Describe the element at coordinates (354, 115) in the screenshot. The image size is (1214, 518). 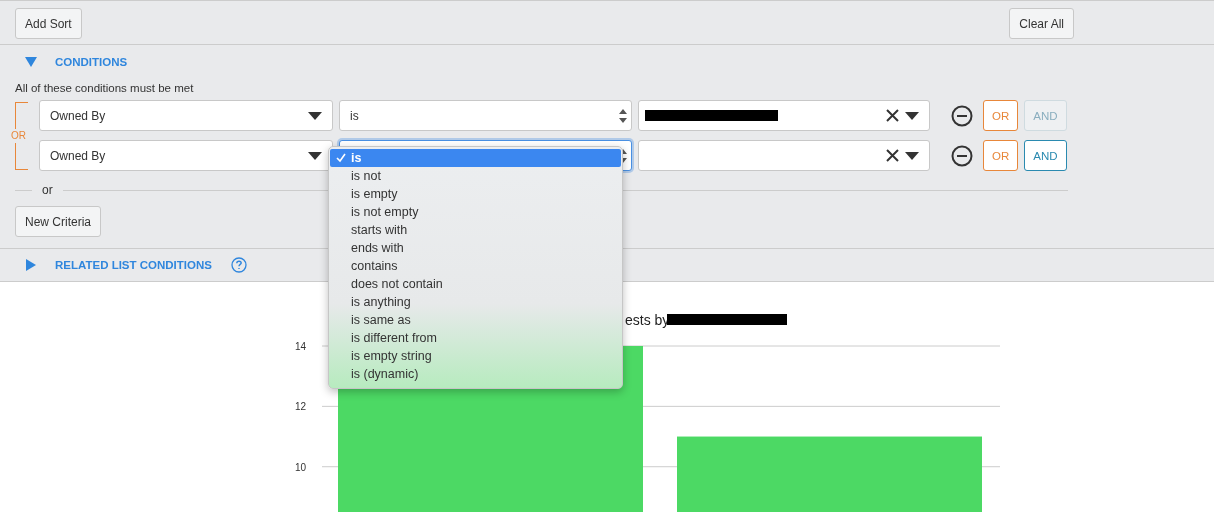
I see `select-value: is` at that location.